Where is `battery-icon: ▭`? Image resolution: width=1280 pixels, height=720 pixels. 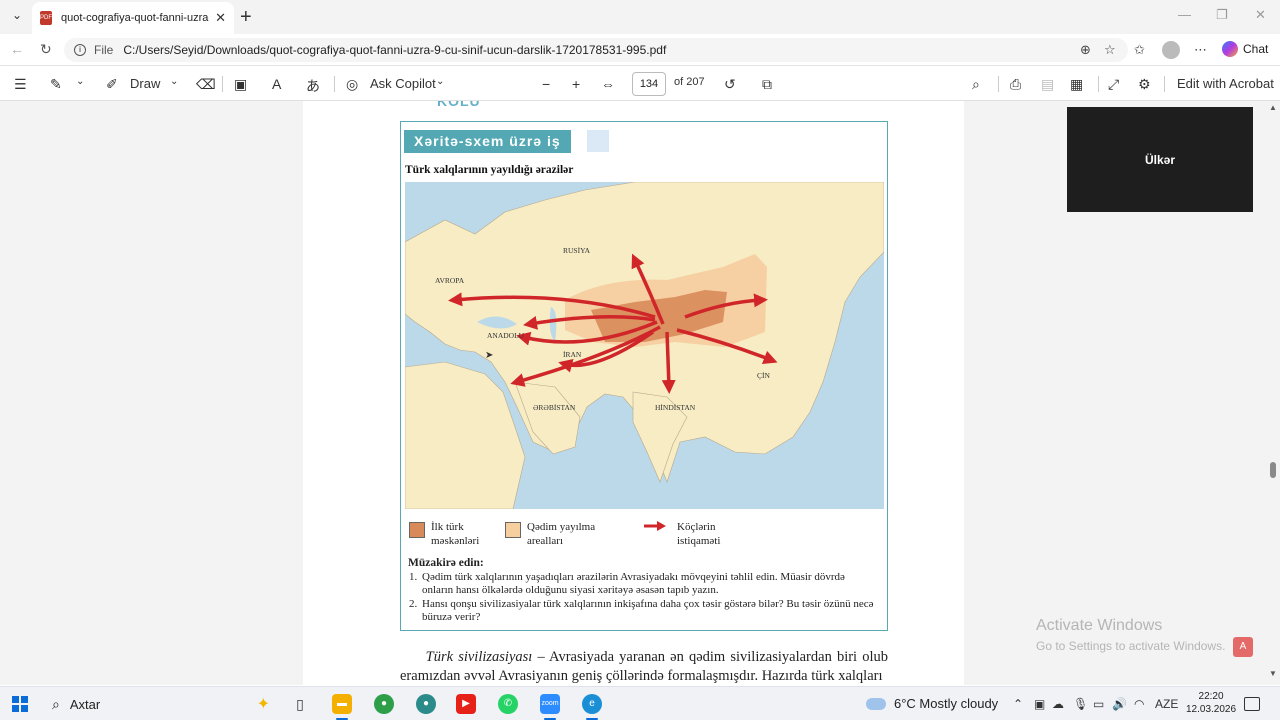
battery-icon: ▭ is located at coordinates (1098, 704).